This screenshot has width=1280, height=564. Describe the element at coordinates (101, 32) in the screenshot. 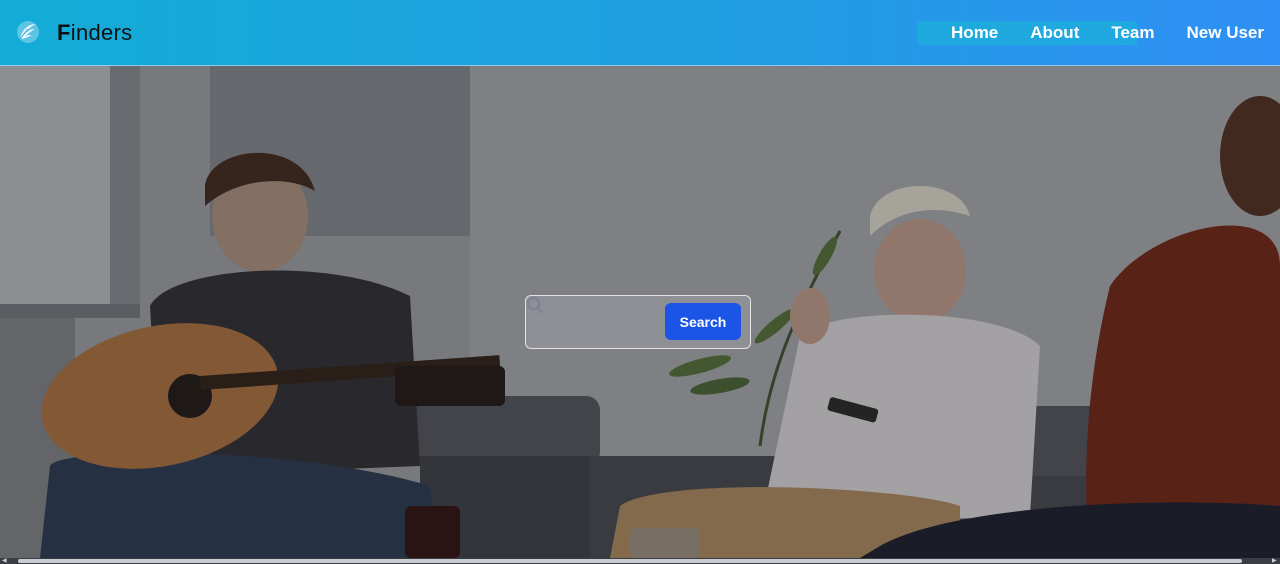

I see `brand-rest: inders` at that location.